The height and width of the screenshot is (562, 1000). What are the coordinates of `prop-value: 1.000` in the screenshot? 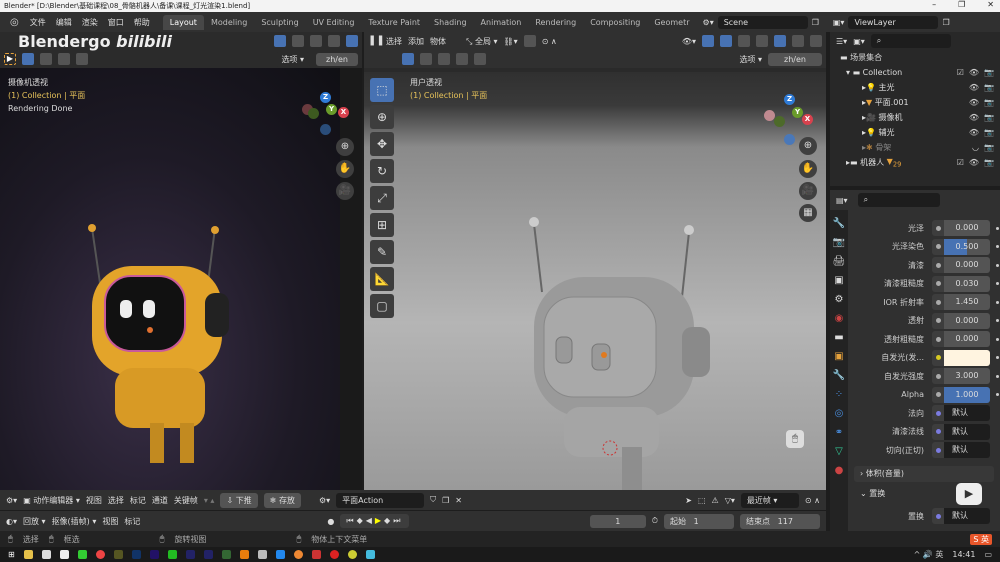 It's located at (967, 394).